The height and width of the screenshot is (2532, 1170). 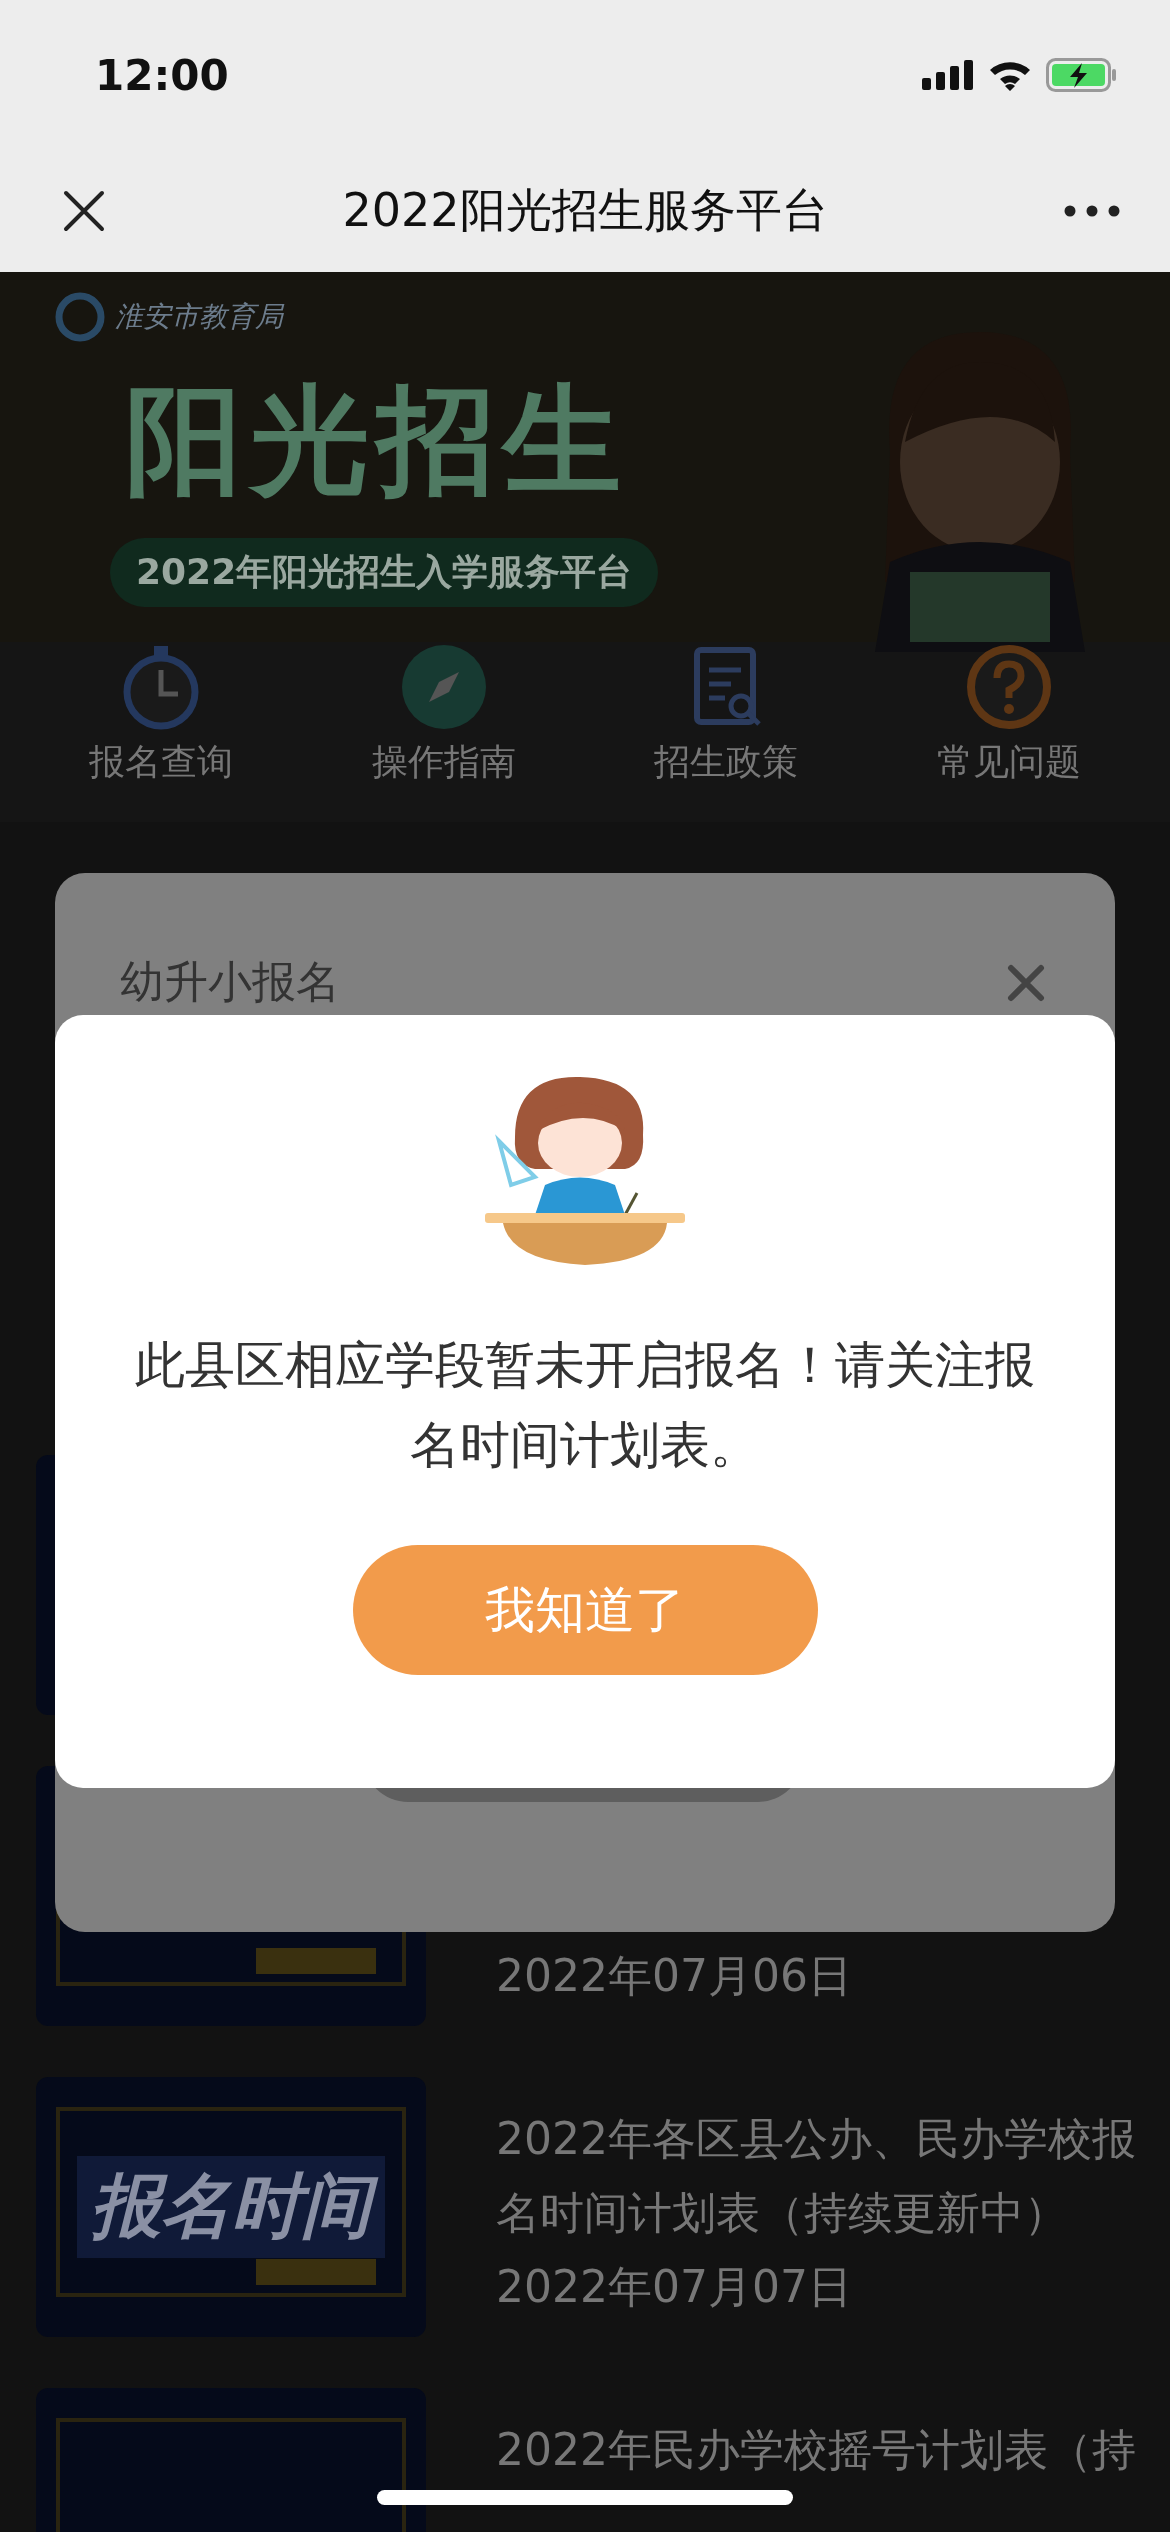 What do you see at coordinates (816, 2450) in the screenshot?
I see `article-title: 2022年民办学校摇号计划表（持` at bounding box center [816, 2450].